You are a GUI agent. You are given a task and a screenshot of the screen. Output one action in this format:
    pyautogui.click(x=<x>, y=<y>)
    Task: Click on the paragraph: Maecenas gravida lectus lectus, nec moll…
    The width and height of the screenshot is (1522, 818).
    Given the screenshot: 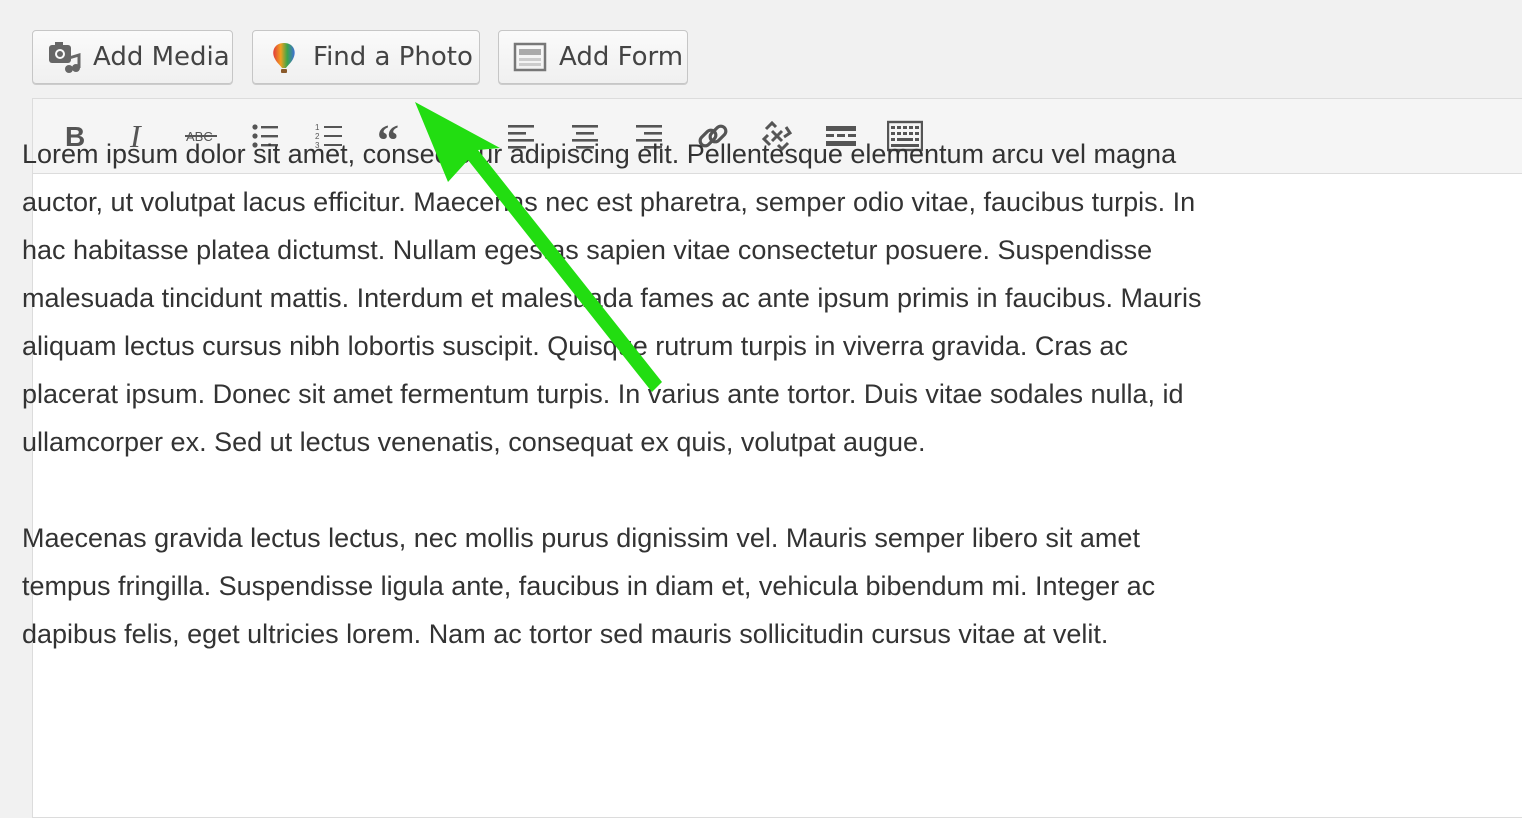 What is the action you would take?
    pyautogui.click(x=589, y=586)
    